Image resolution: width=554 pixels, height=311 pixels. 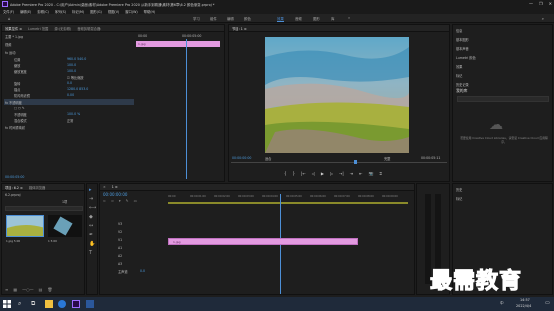 What do you see at coordinates (62, 304) in the screenshot?
I see `edge-browser-icon` at bounding box center [62, 304].